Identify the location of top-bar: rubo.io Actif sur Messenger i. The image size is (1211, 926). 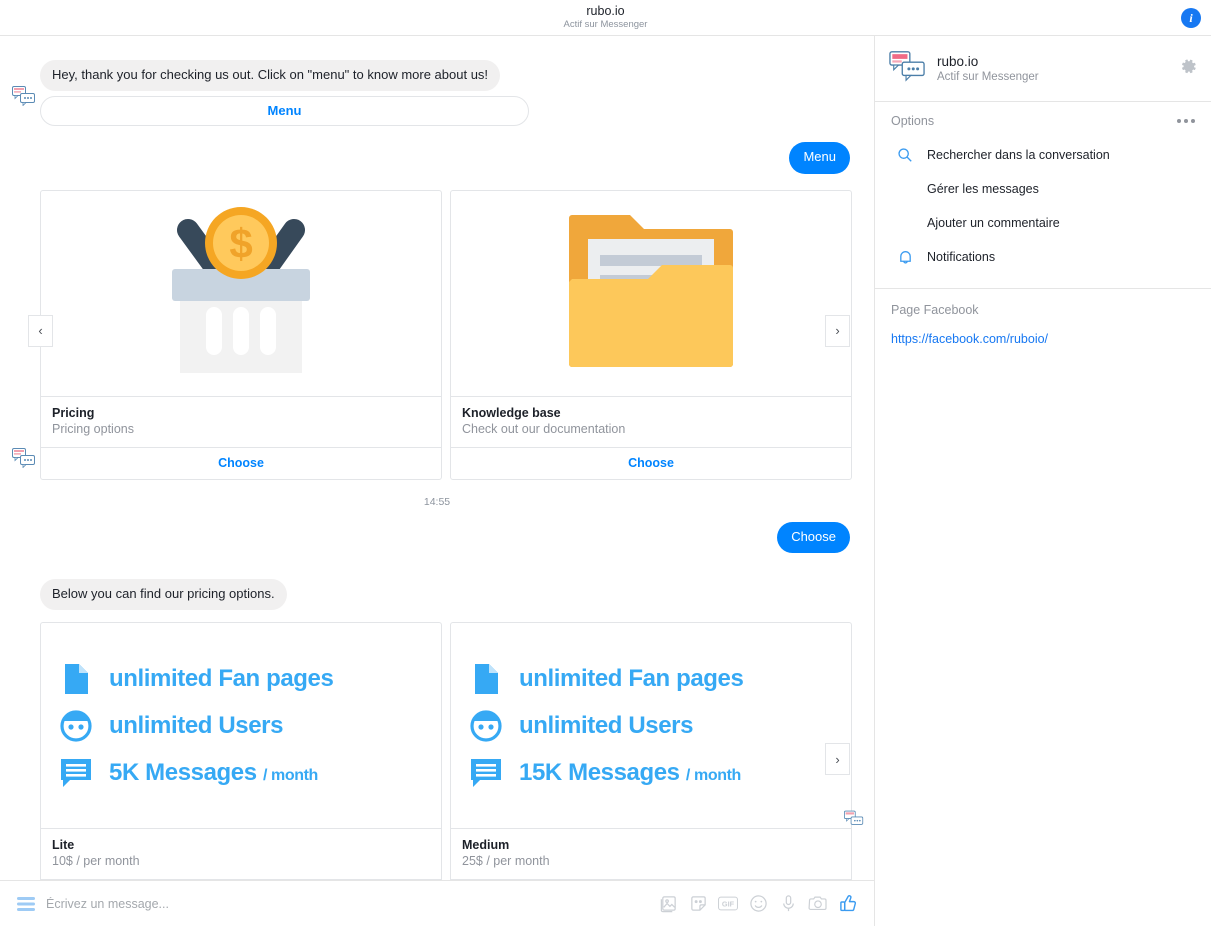
(605, 18).